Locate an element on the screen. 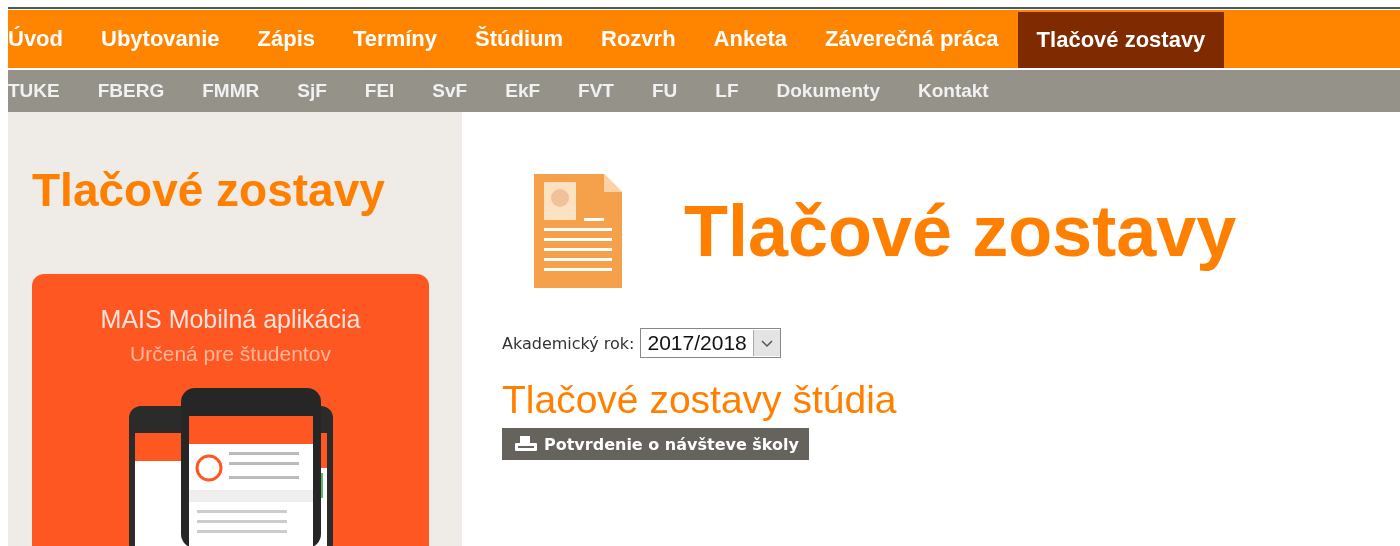  faculty-link: FU is located at coordinates (664, 91).